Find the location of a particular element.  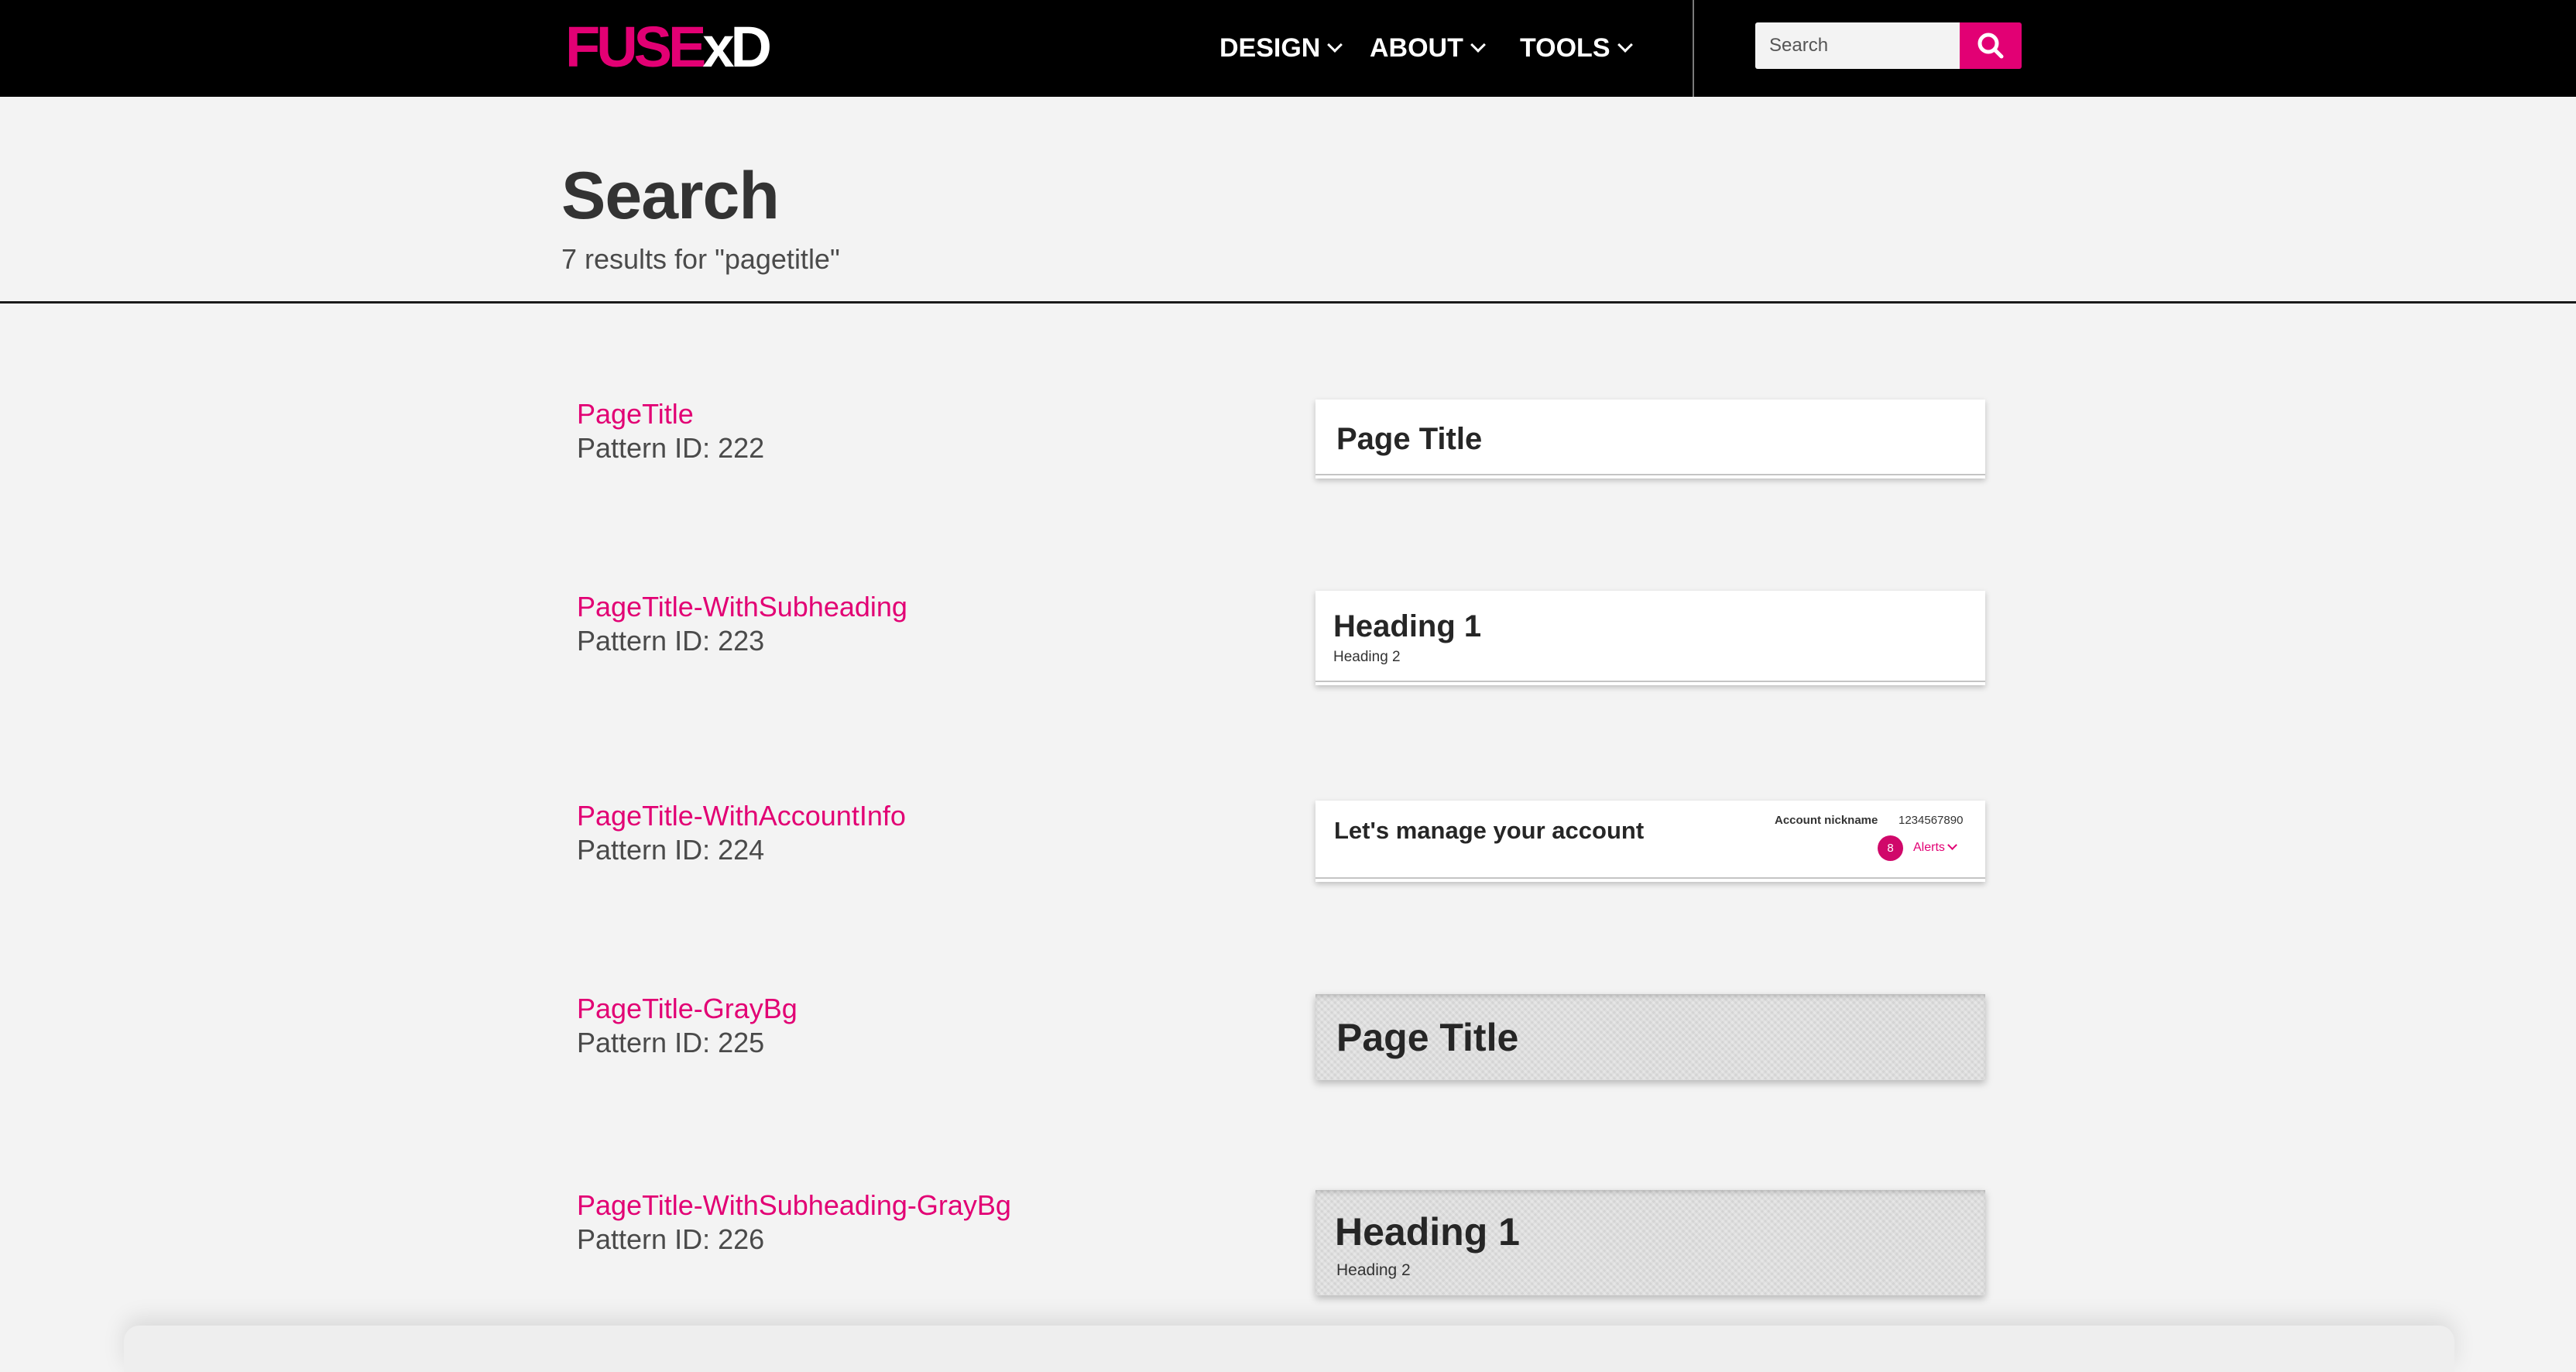

result-preview-pagetitle: Page Title is located at coordinates (1650, 439).